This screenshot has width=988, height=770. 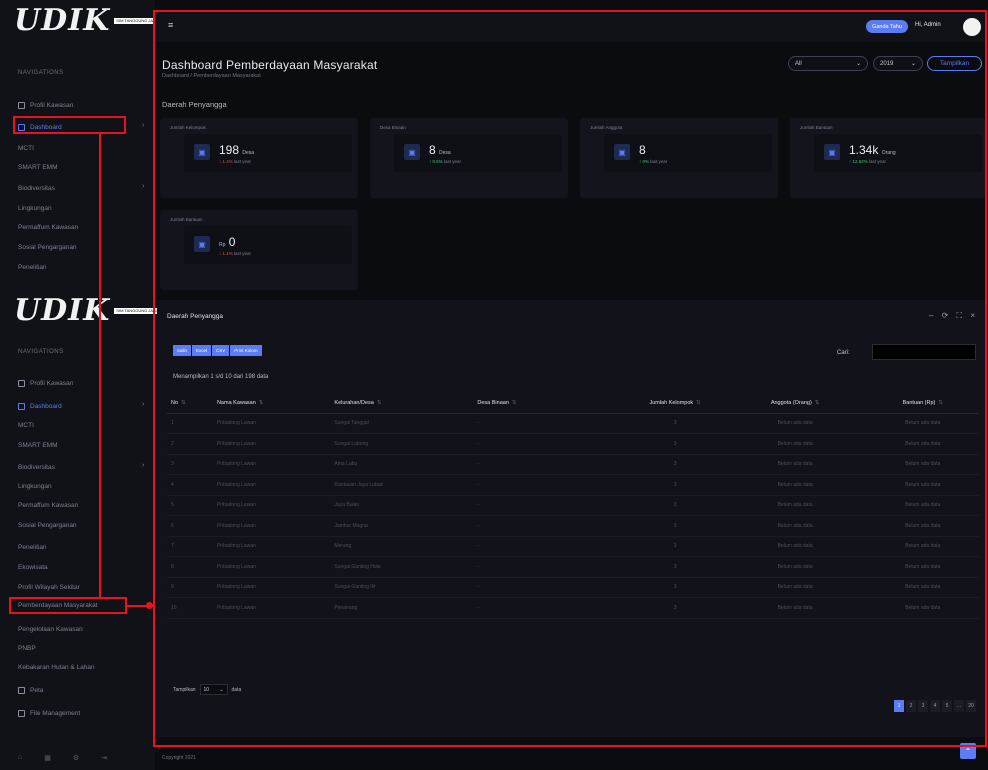 What do you see at coordinates (37, 690) in the screenshot?
I see `sidebar-item-label: Peta` at bounding box center [37, 690].